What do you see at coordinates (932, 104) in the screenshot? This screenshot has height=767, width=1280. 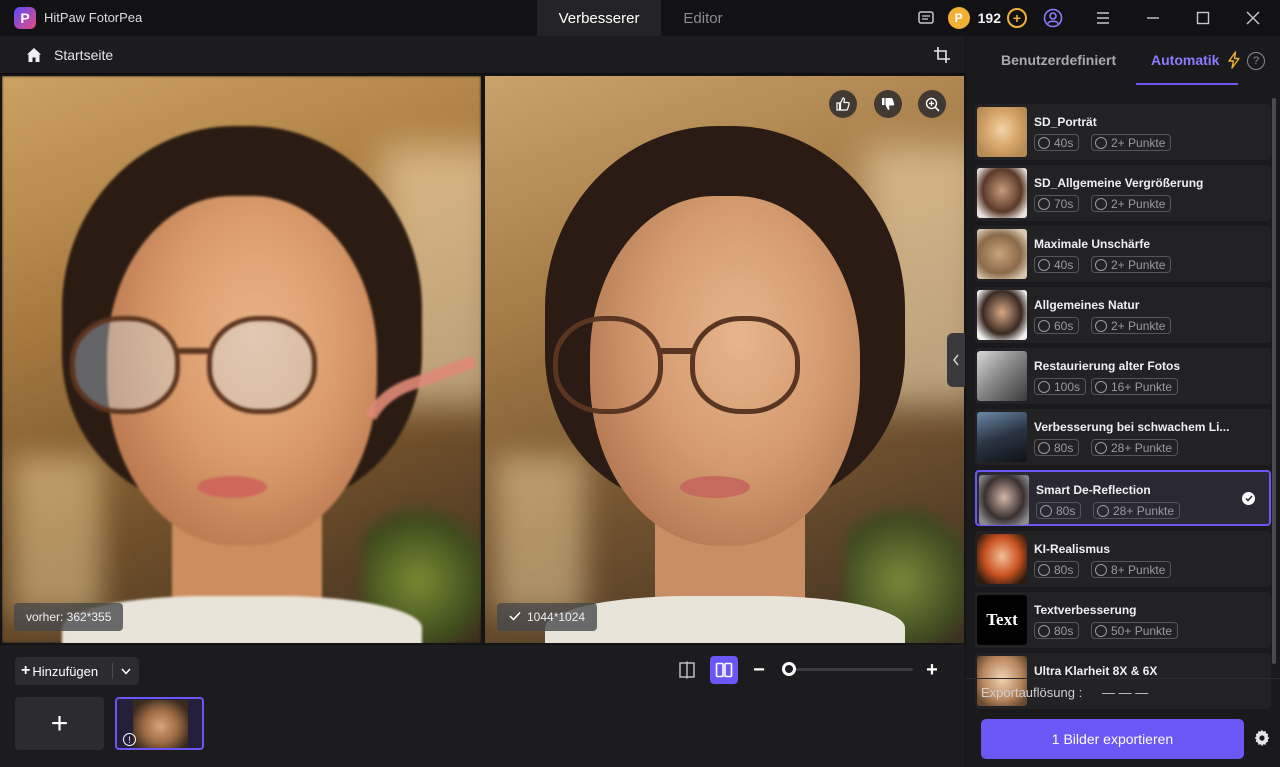 I see `zoom-in-icon` at bounding box center [932, 104].